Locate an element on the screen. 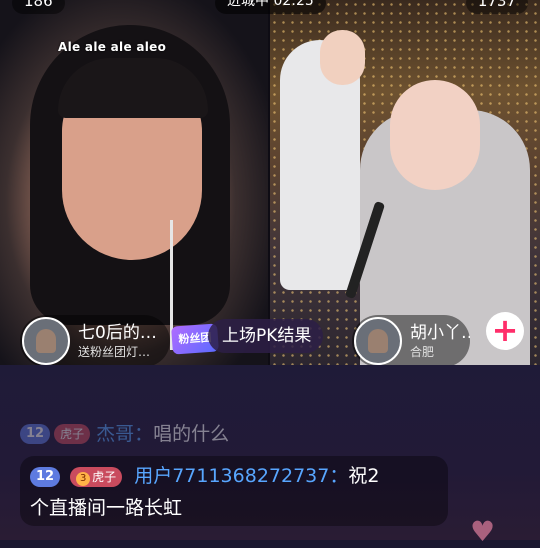  right-host-avatar is located at coordinates (378, 341).